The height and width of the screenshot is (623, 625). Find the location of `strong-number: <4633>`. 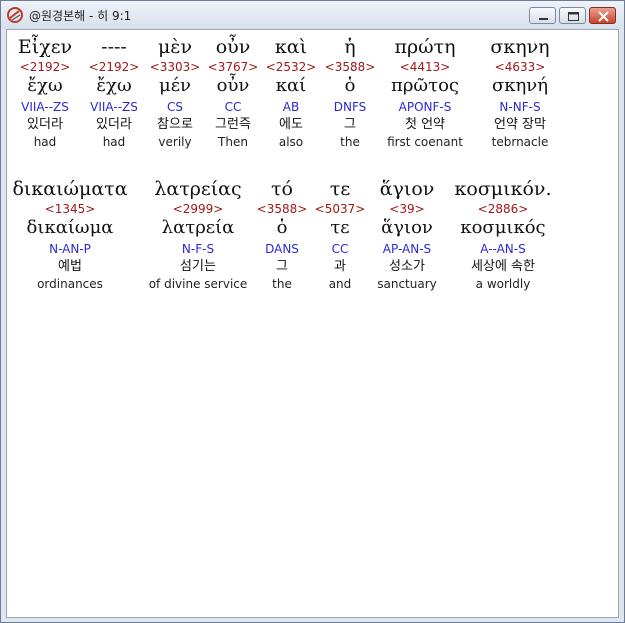

strong-number: <4633> is located at coordinates (520, 67).